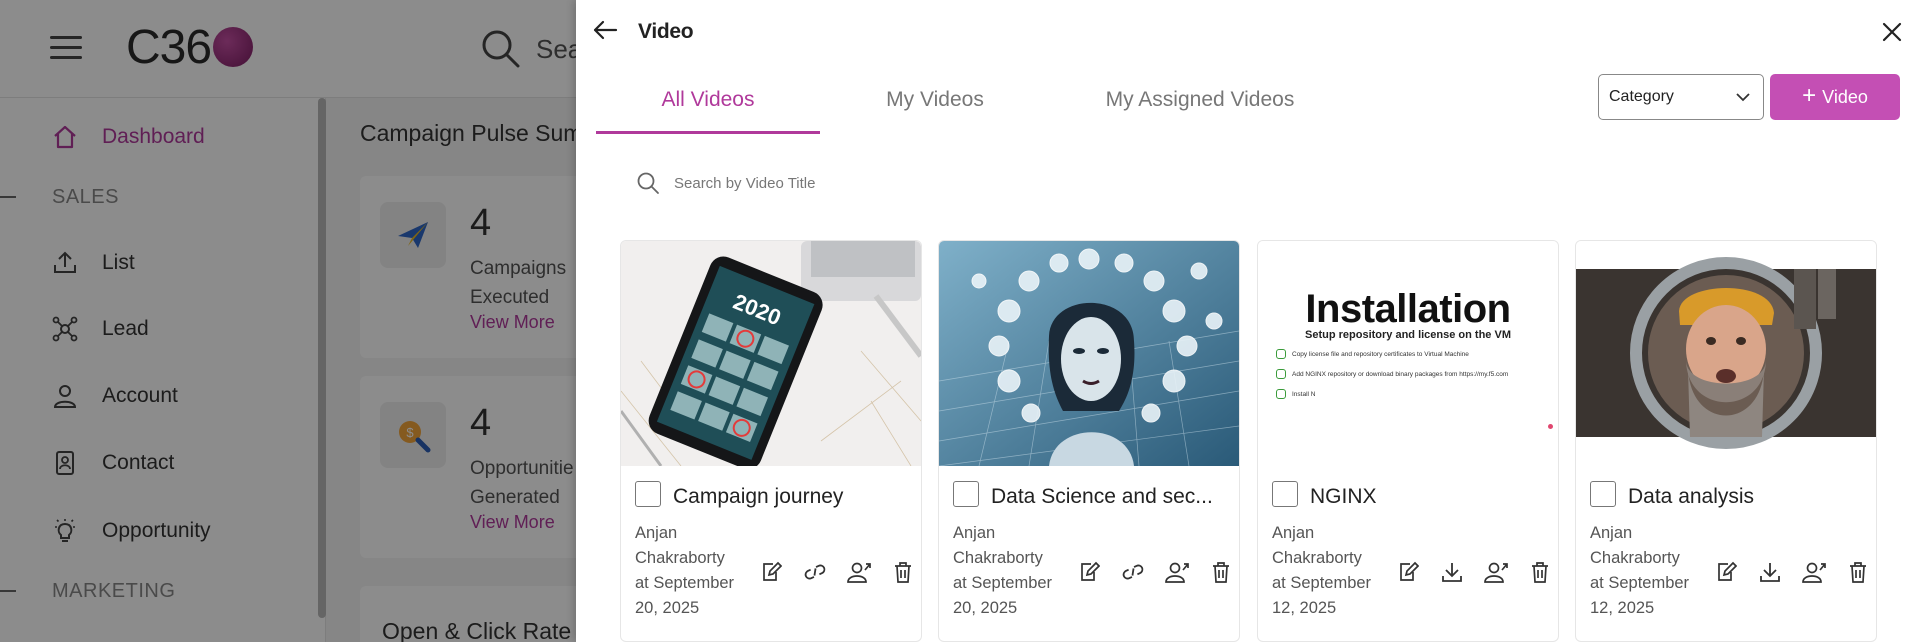 The width and height of the screenshot is (1920, 642). What do you see at coordinates (1641, 96) in the screenshot?
I see `category-select-value: Category` at bounding box center [1641, 96].